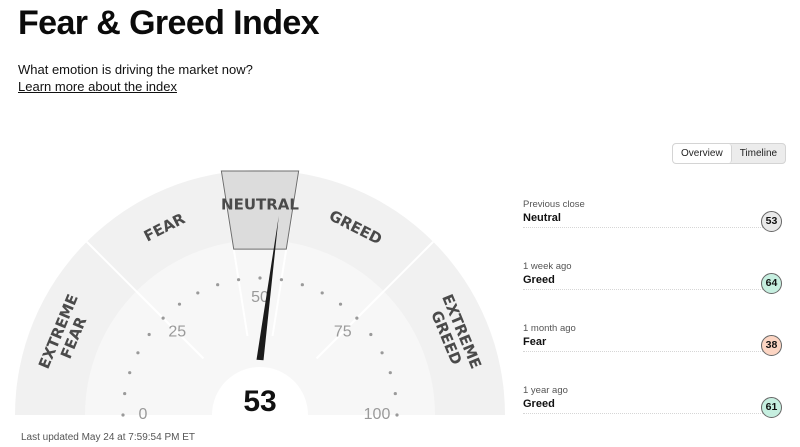  Describe the element at coordinates (758, 153) in the screenshot. I see `tab-timeline: Timeline` at that location.